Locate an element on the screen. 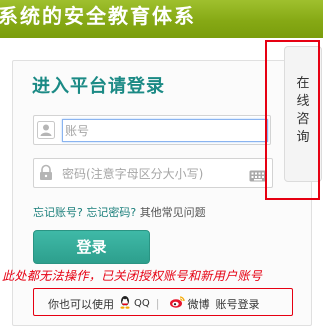  top-banner: 系统的安全教育体系 is located at coordinates (161, 19).